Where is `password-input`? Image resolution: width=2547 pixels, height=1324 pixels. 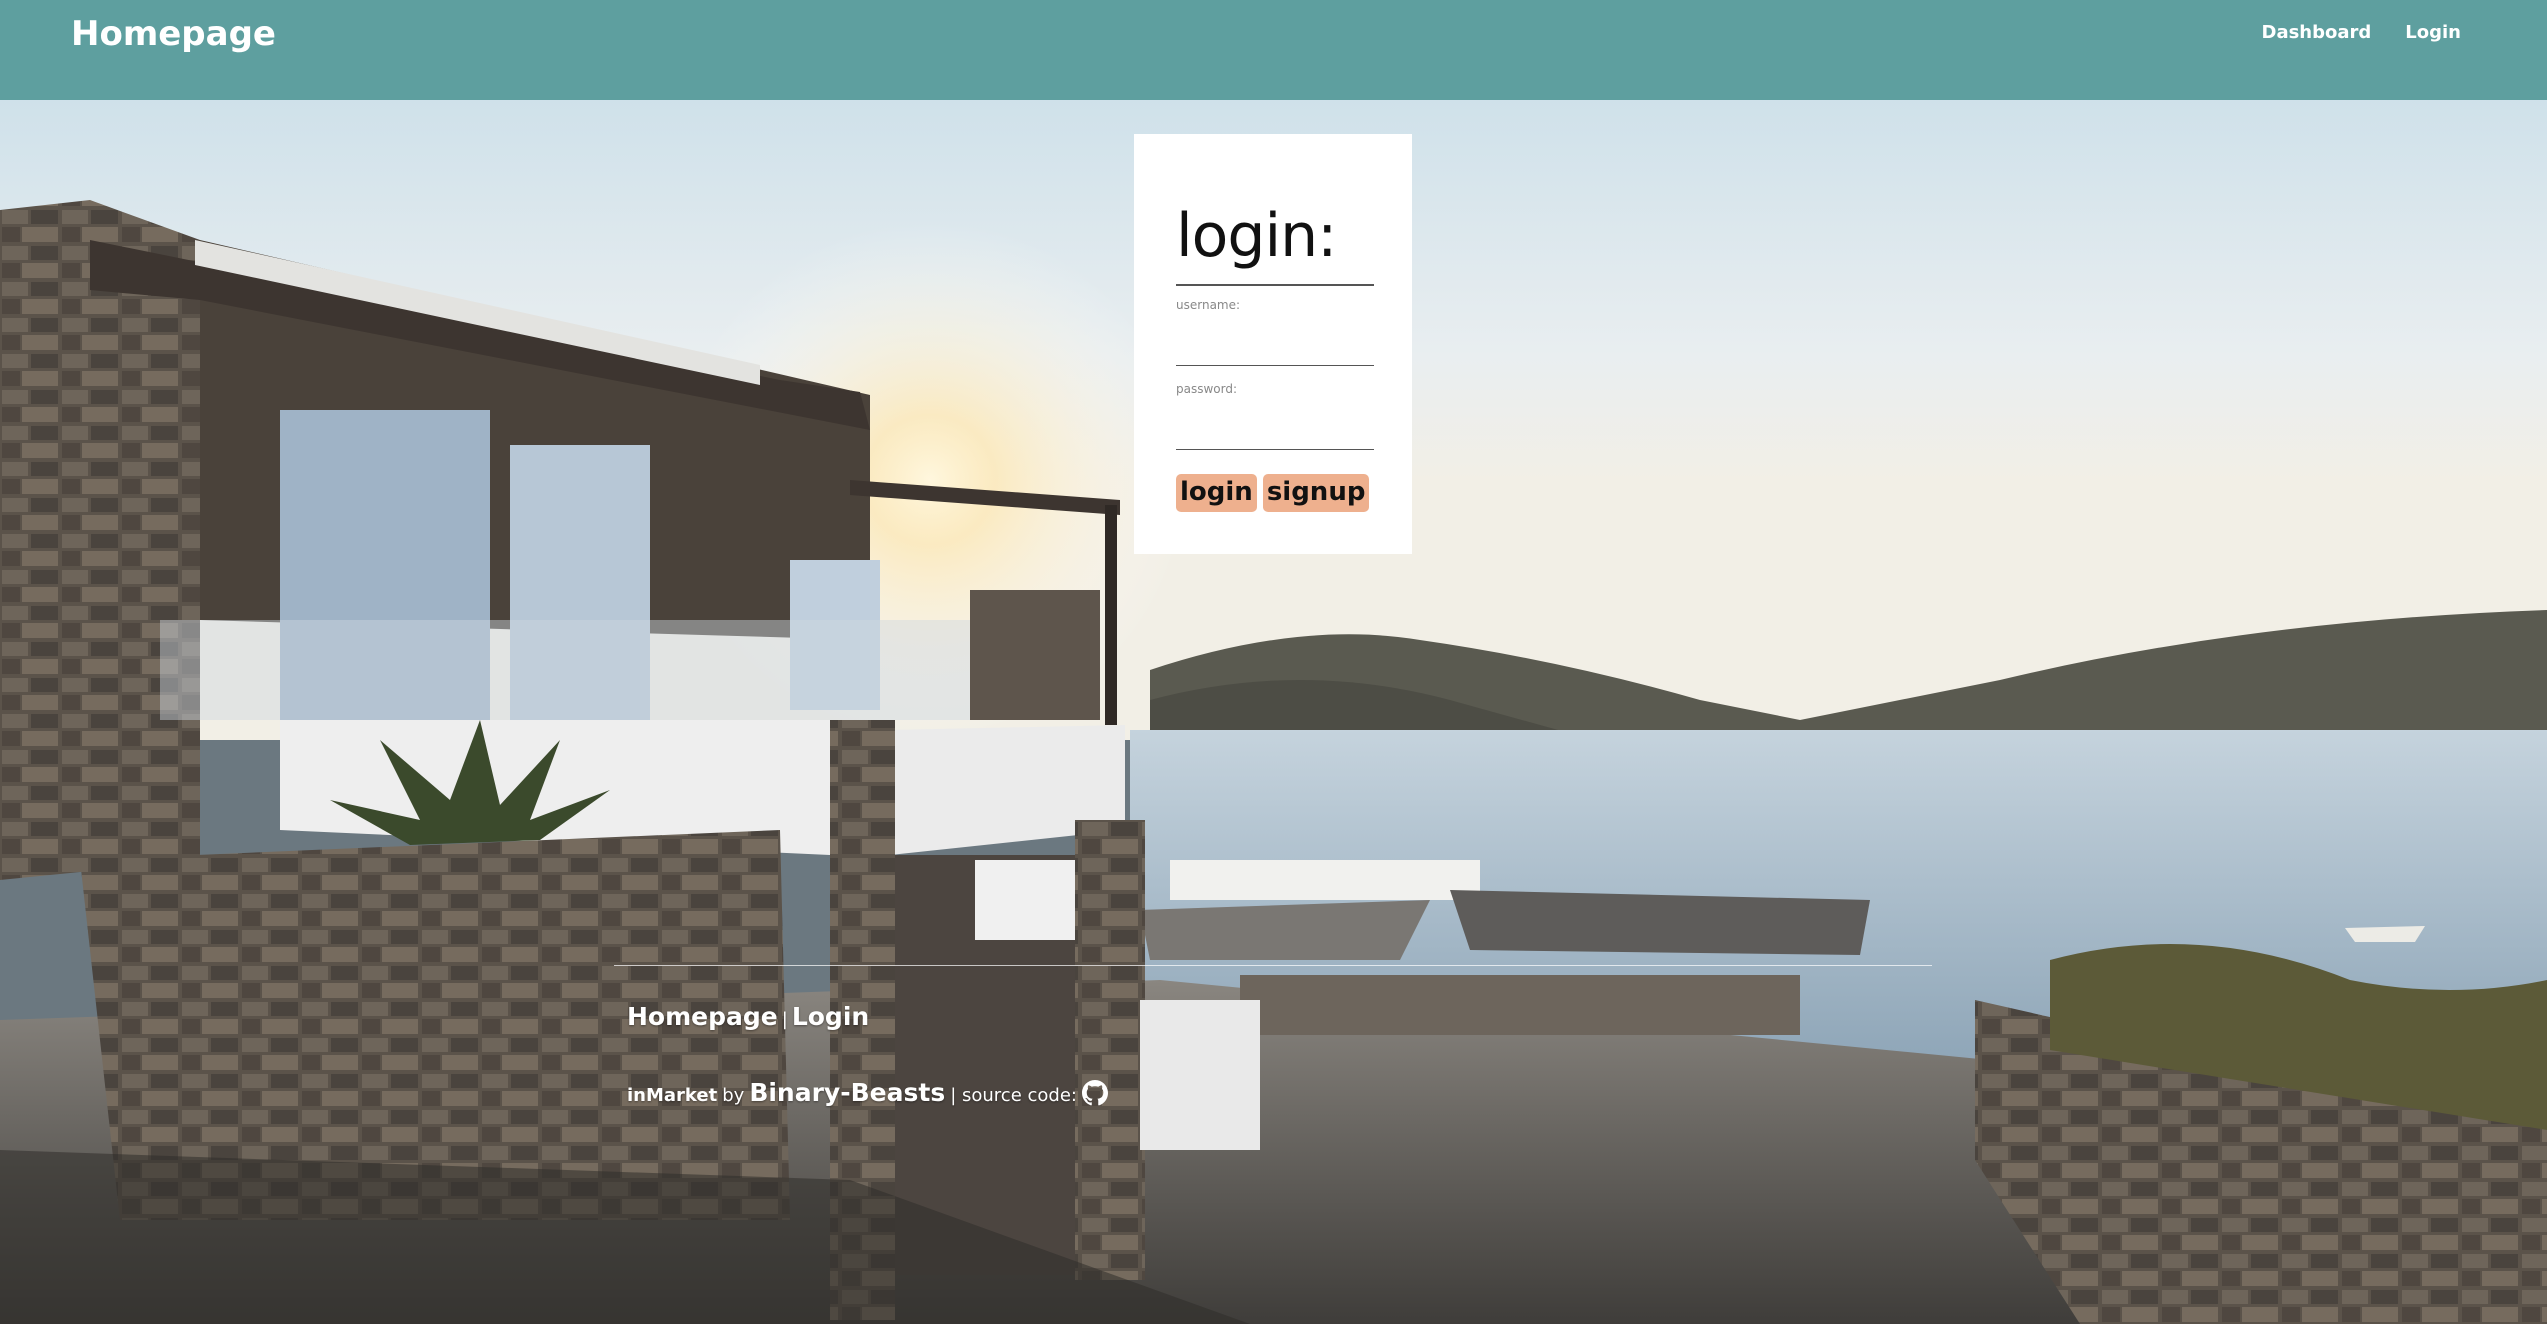 password-input is located at coordinates (1275, 423).